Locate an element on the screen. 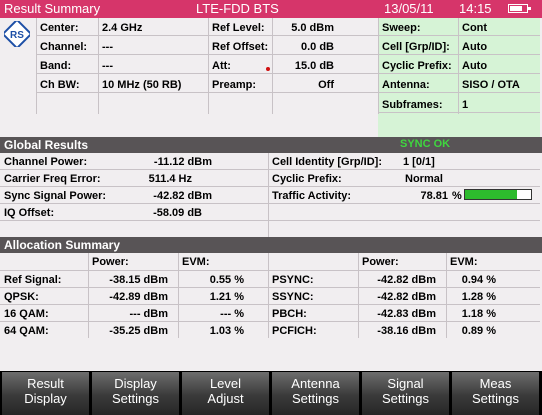 This screenshot has width=542, height=415. ref-level-value: 5.0 dBm is located at coordinates (303, 28).